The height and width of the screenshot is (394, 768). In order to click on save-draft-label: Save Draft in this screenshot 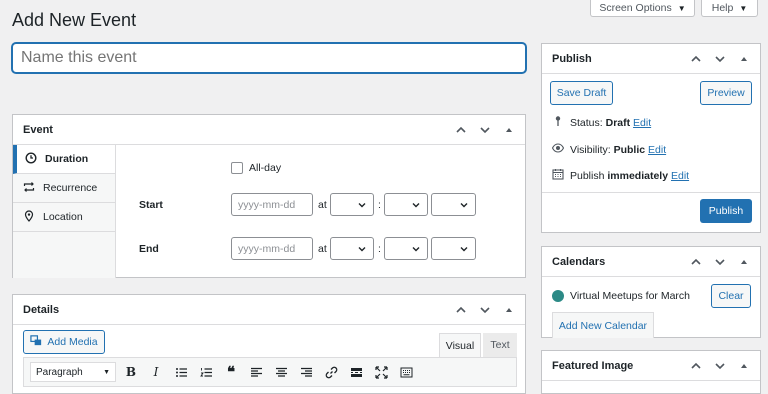, I will do `click(581, 93)`.